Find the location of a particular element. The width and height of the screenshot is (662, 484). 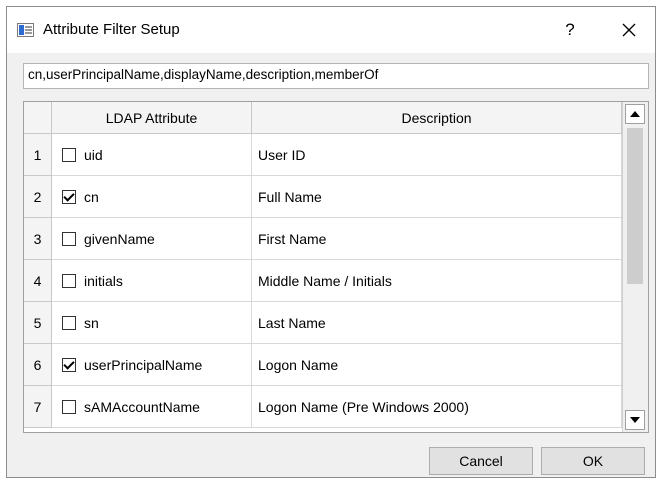

scrollbar-thumb is located at coordinates (635, 206).